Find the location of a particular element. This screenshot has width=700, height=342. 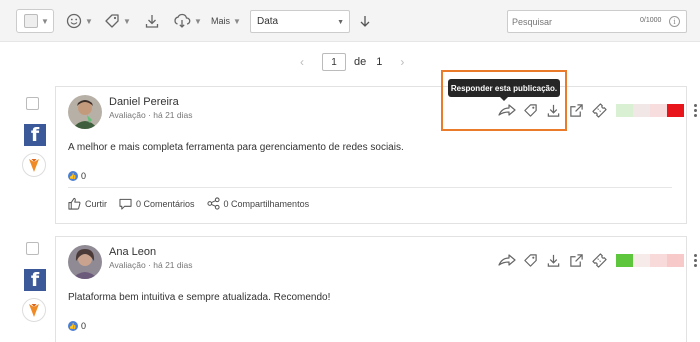

checkbox-icon is located at coordinates (31, 21).